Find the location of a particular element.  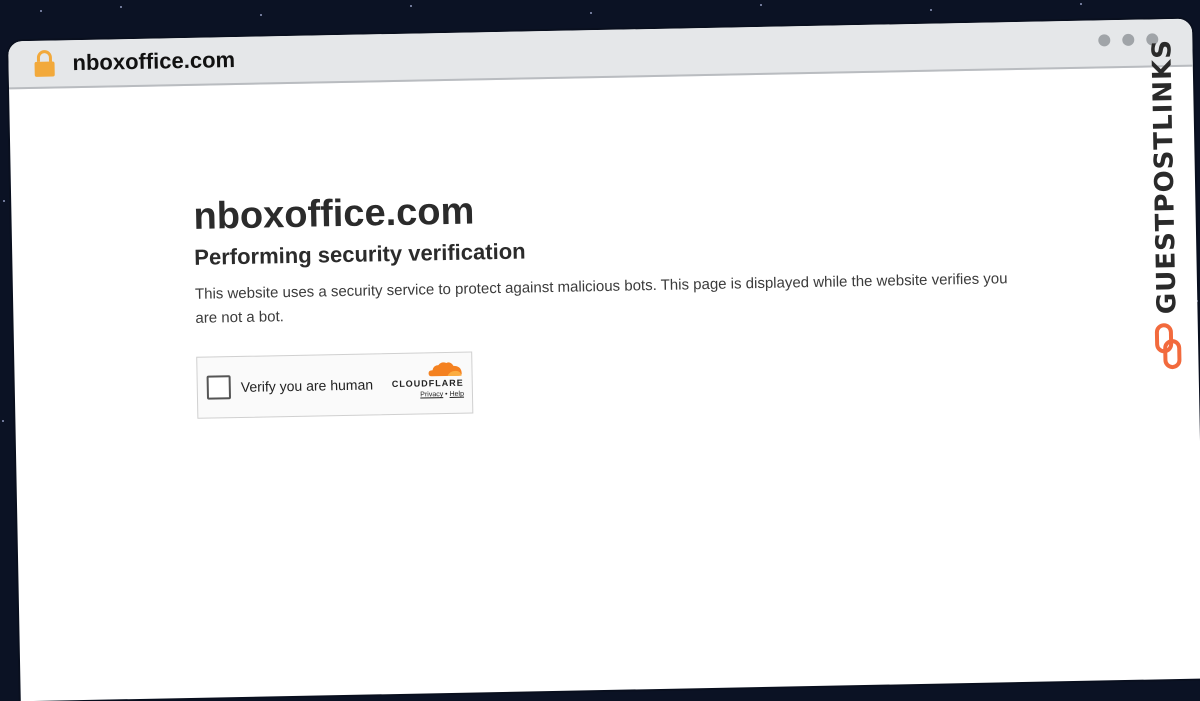

verify-label: Verify you are human is located at coordinates (307, 385).